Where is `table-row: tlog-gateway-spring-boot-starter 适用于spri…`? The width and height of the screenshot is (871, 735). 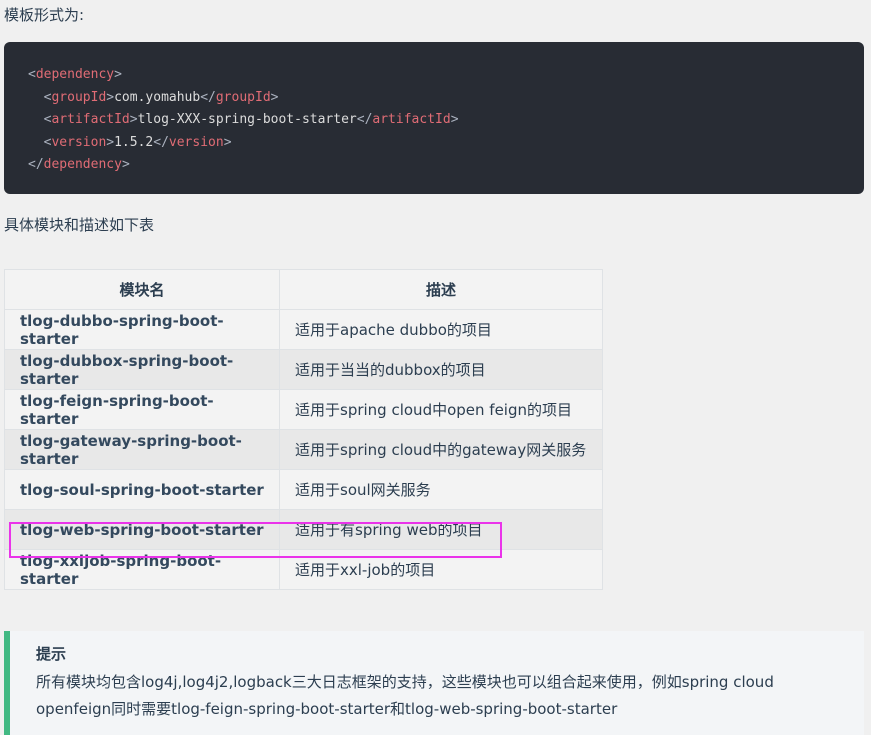
table-row: tlog-gateway-spring-boot-starter 适用于spri… is located at coordinates (303, 449).